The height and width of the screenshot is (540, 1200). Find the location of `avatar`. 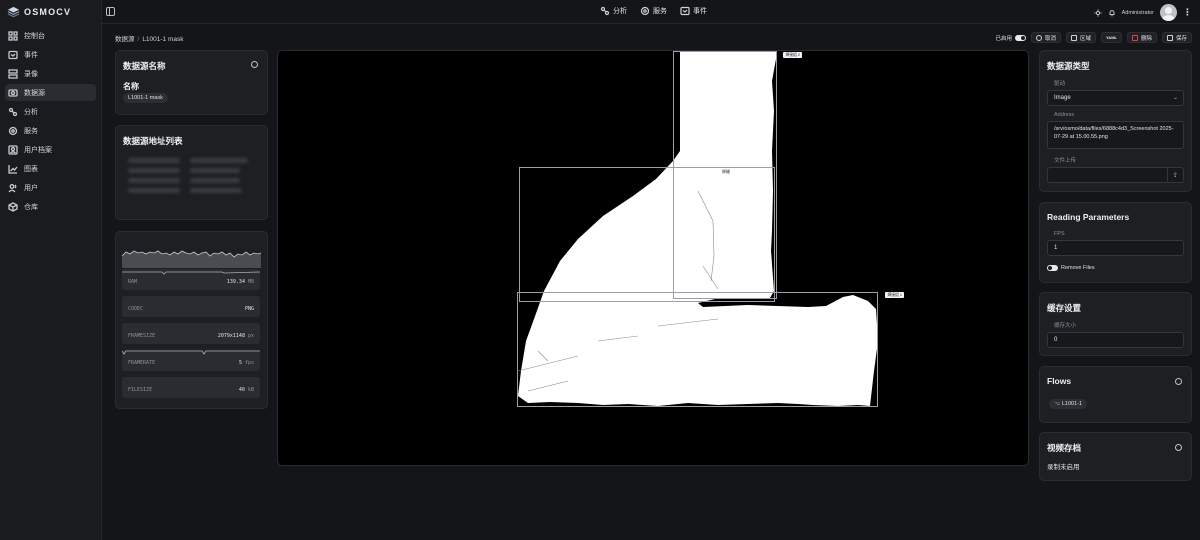

avatar is located at coordinates (1168, 12).